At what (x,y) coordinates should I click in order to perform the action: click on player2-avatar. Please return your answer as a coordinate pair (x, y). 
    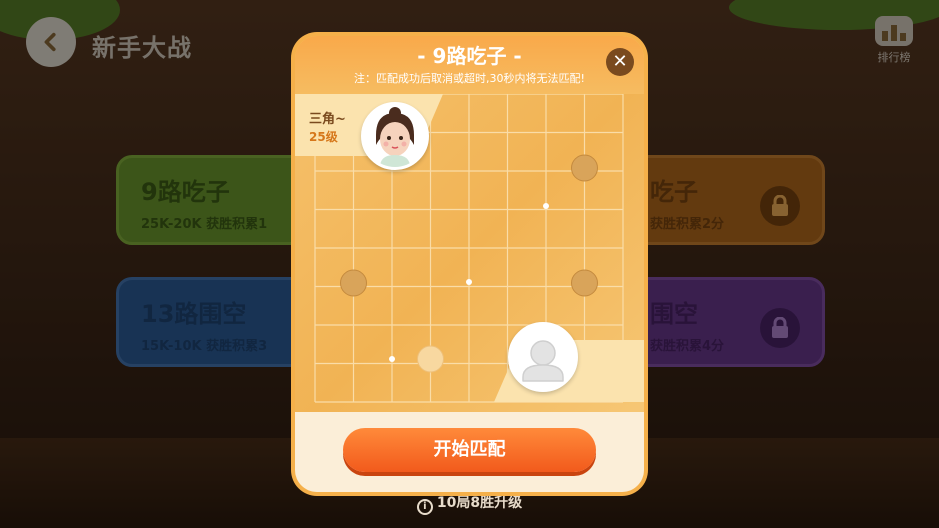
    Looking at the image, I should click on (543, 357).